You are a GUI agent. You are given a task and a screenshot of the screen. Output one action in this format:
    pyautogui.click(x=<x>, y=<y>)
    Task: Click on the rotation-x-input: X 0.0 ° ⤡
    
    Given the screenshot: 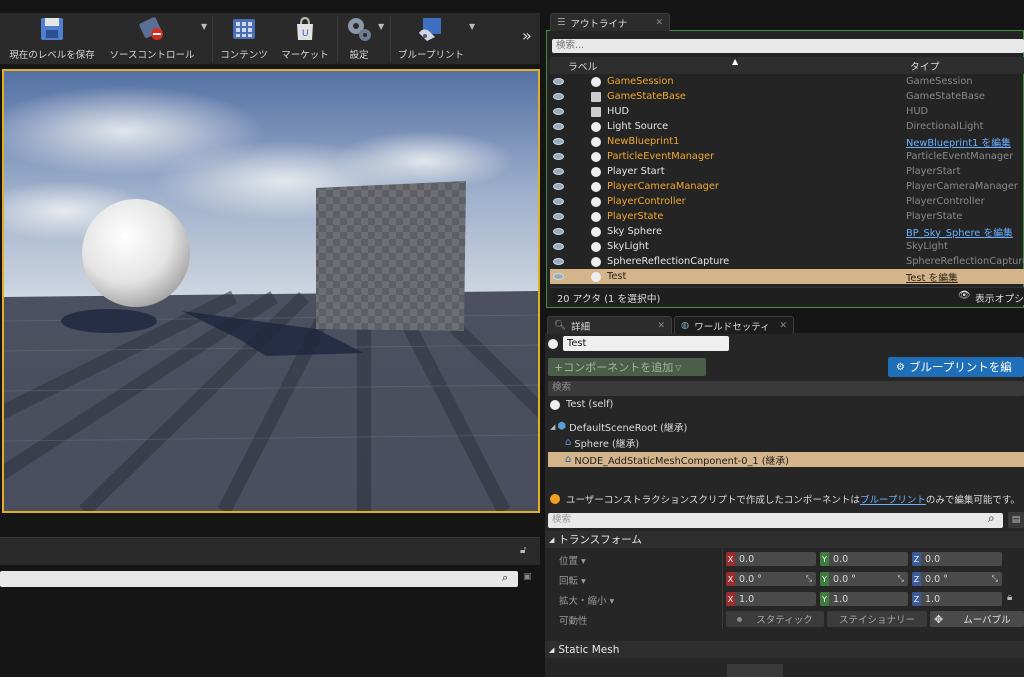 What is the action you would take?
    pyautogui.click(x=771, y=579)
    